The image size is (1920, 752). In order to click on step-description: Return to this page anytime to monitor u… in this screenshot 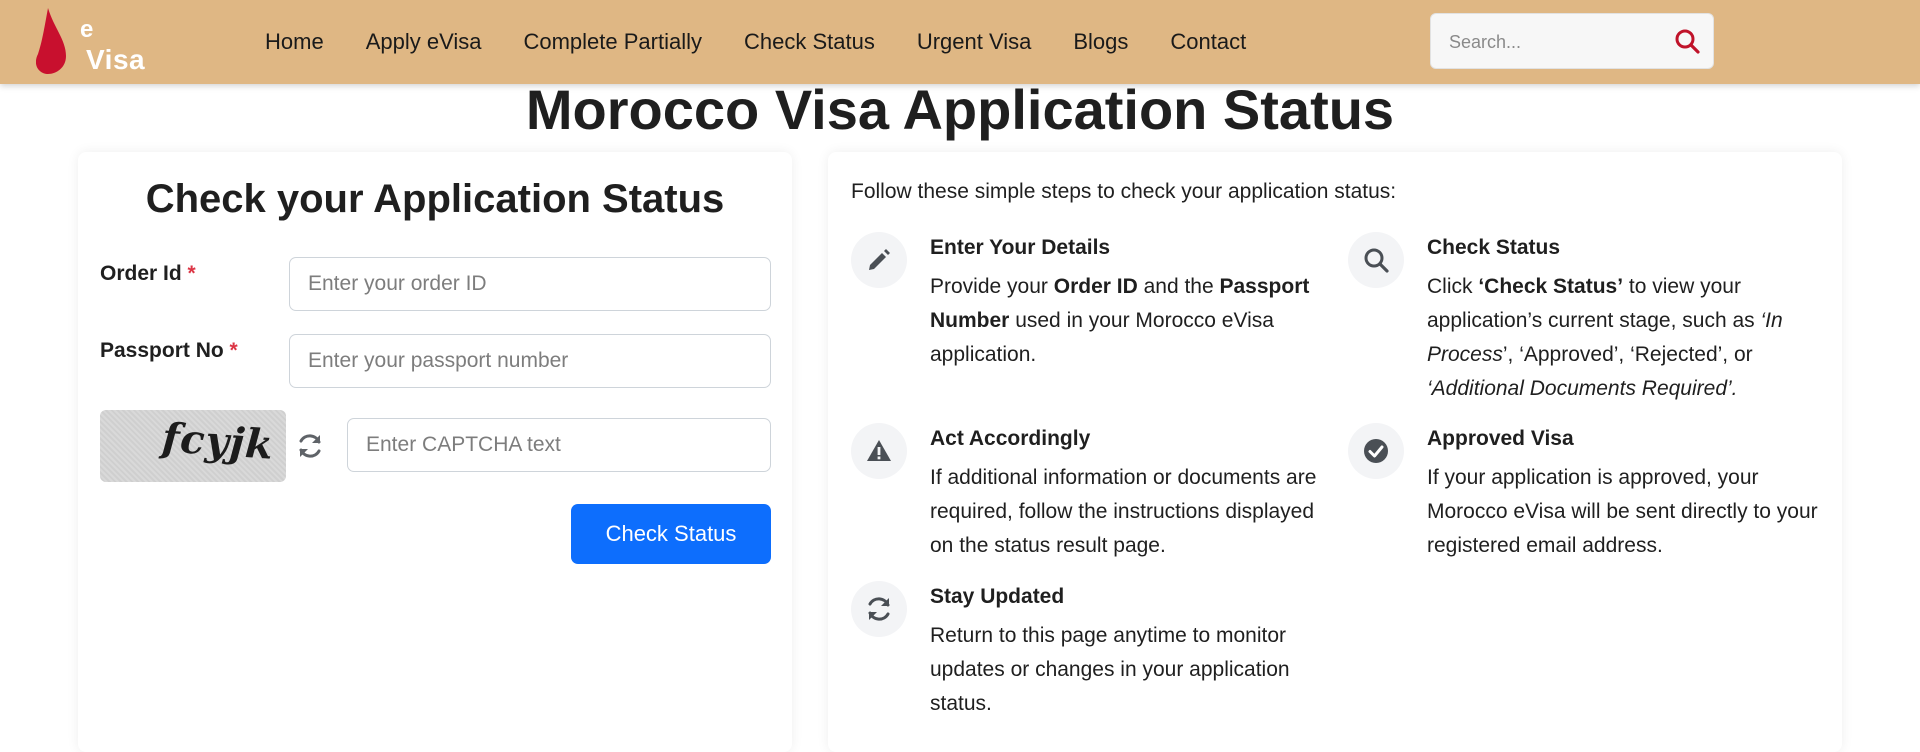, I will do `click(1110, 669)`.